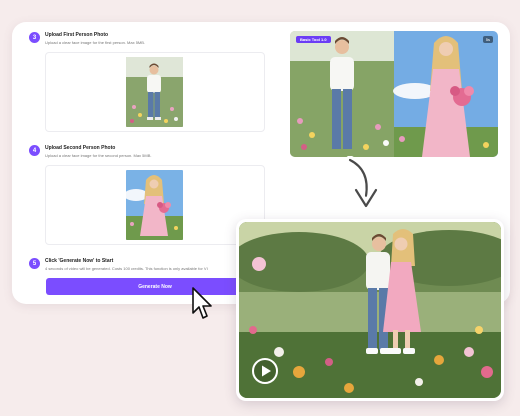 This screenshot has height=416, width=520. I want to click on cursor-pointer-icon, so click(202, 304).